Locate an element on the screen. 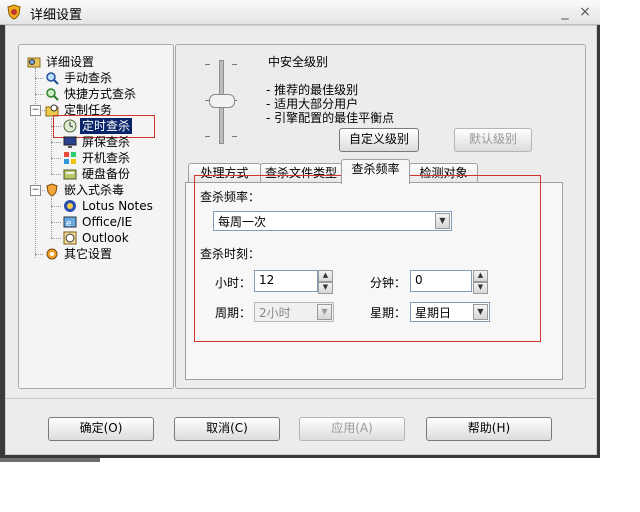 Image resolution: width=640 pixels, height=512 pixels. minute-label: 分钟： is located at coordinates (388, 283).